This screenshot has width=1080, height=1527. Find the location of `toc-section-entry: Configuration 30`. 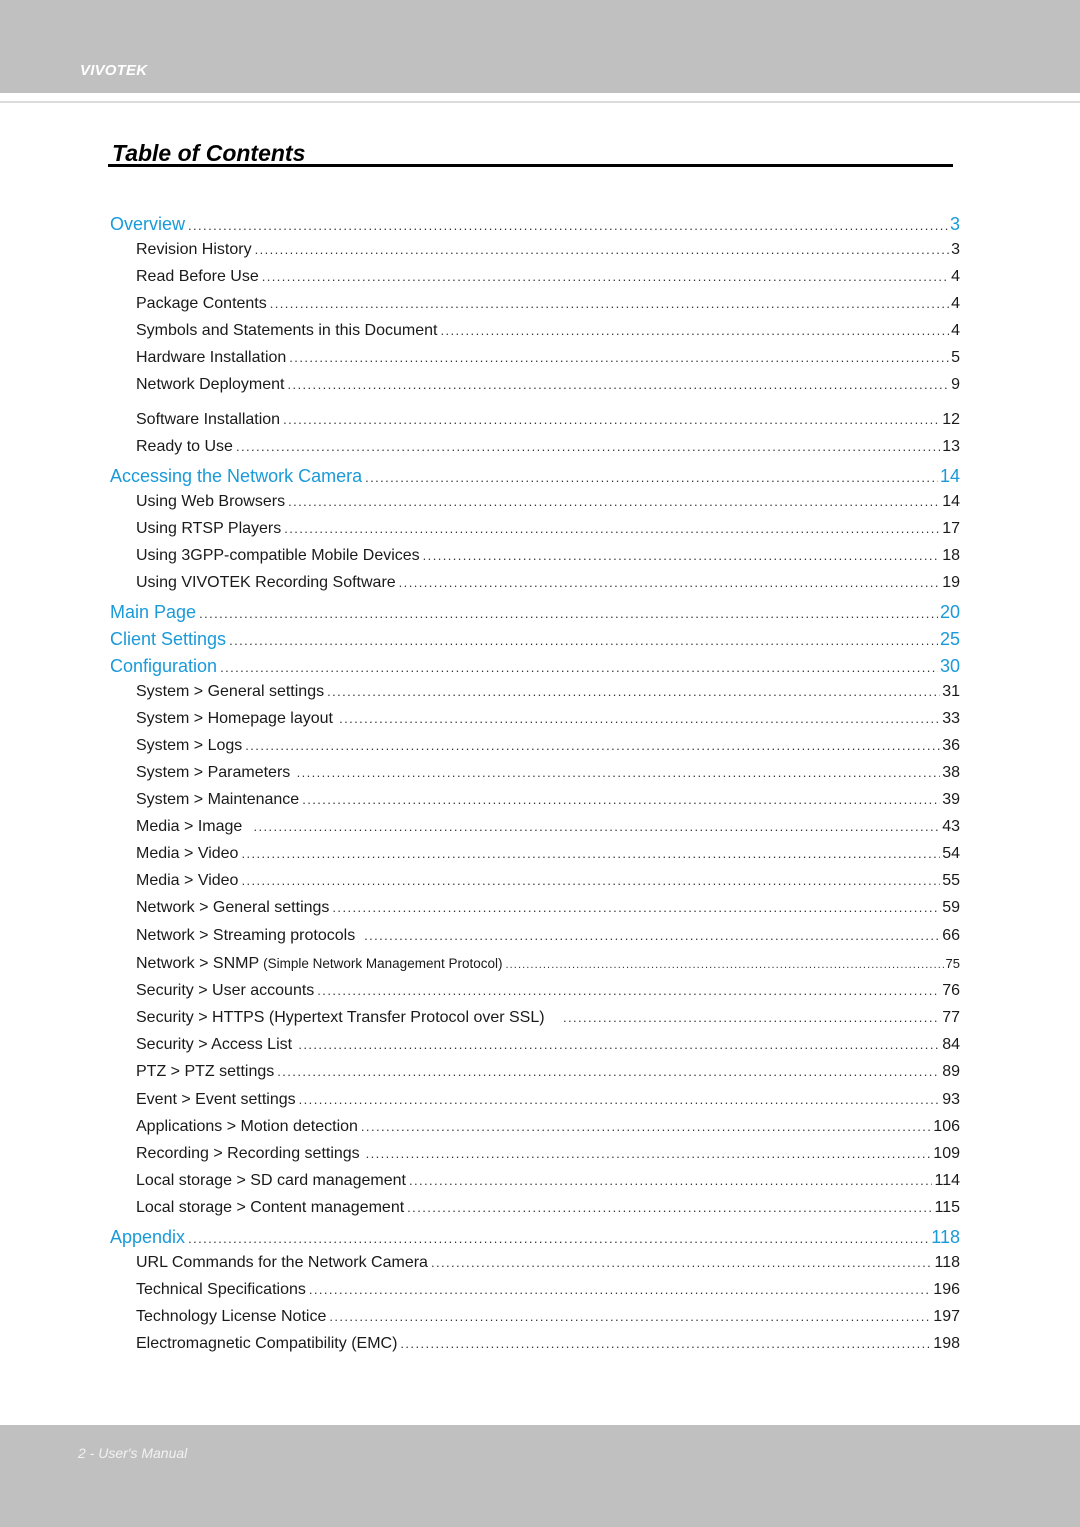

toc-section-entry: Configuration 30 is located at coordinates (480, 666).